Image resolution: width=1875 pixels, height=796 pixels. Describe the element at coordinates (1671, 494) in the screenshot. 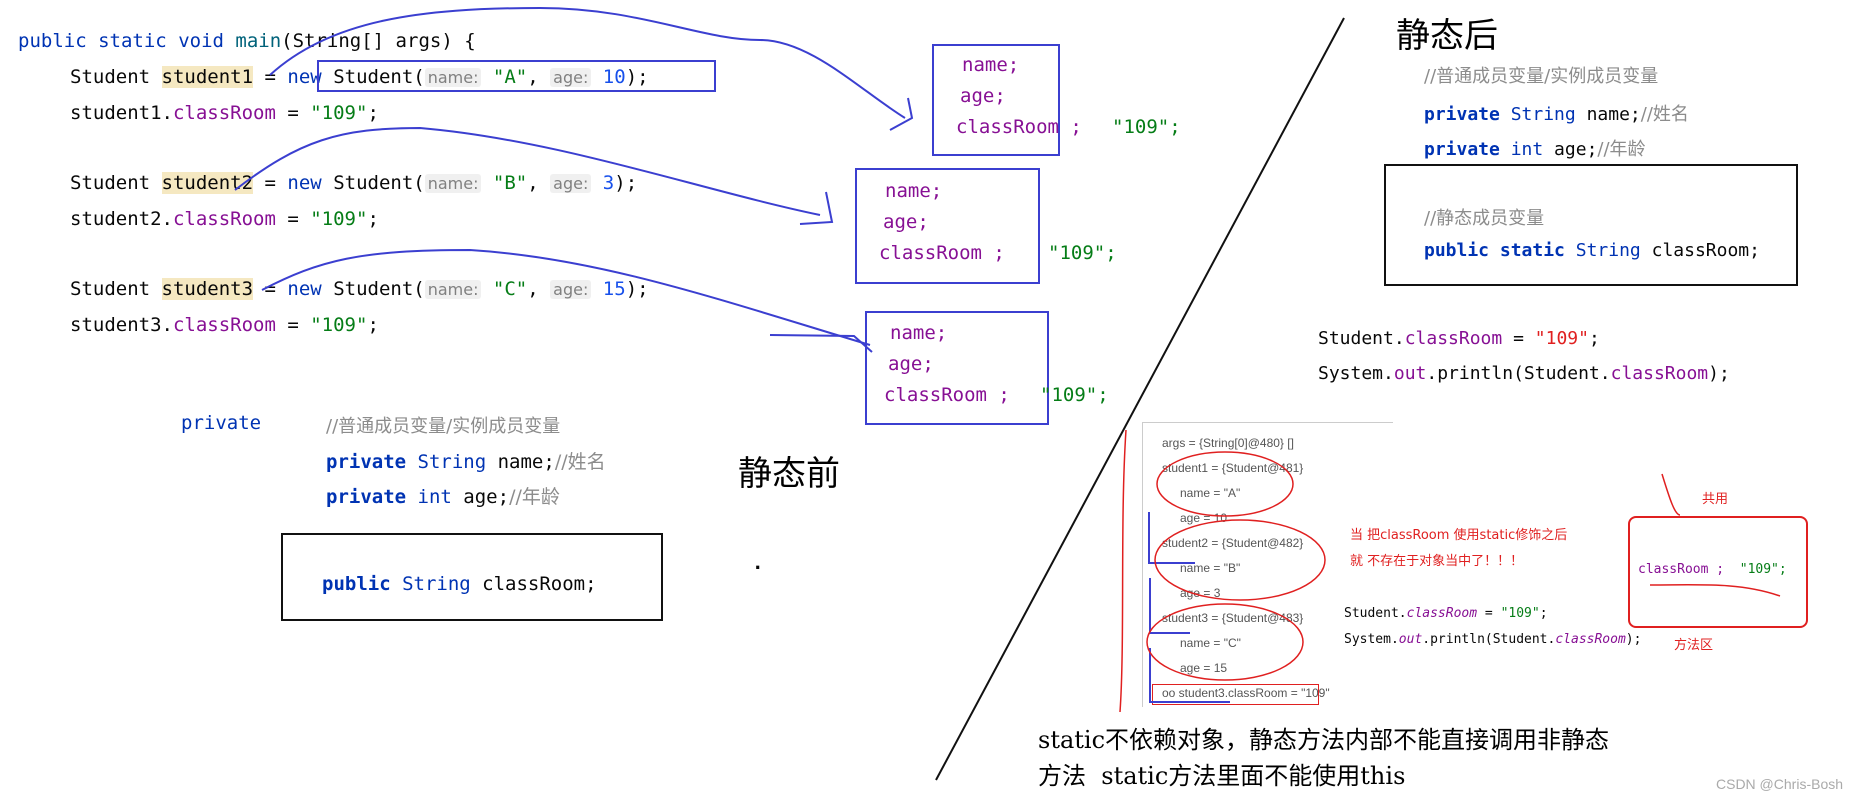

I see `shared-arrow` at that location.